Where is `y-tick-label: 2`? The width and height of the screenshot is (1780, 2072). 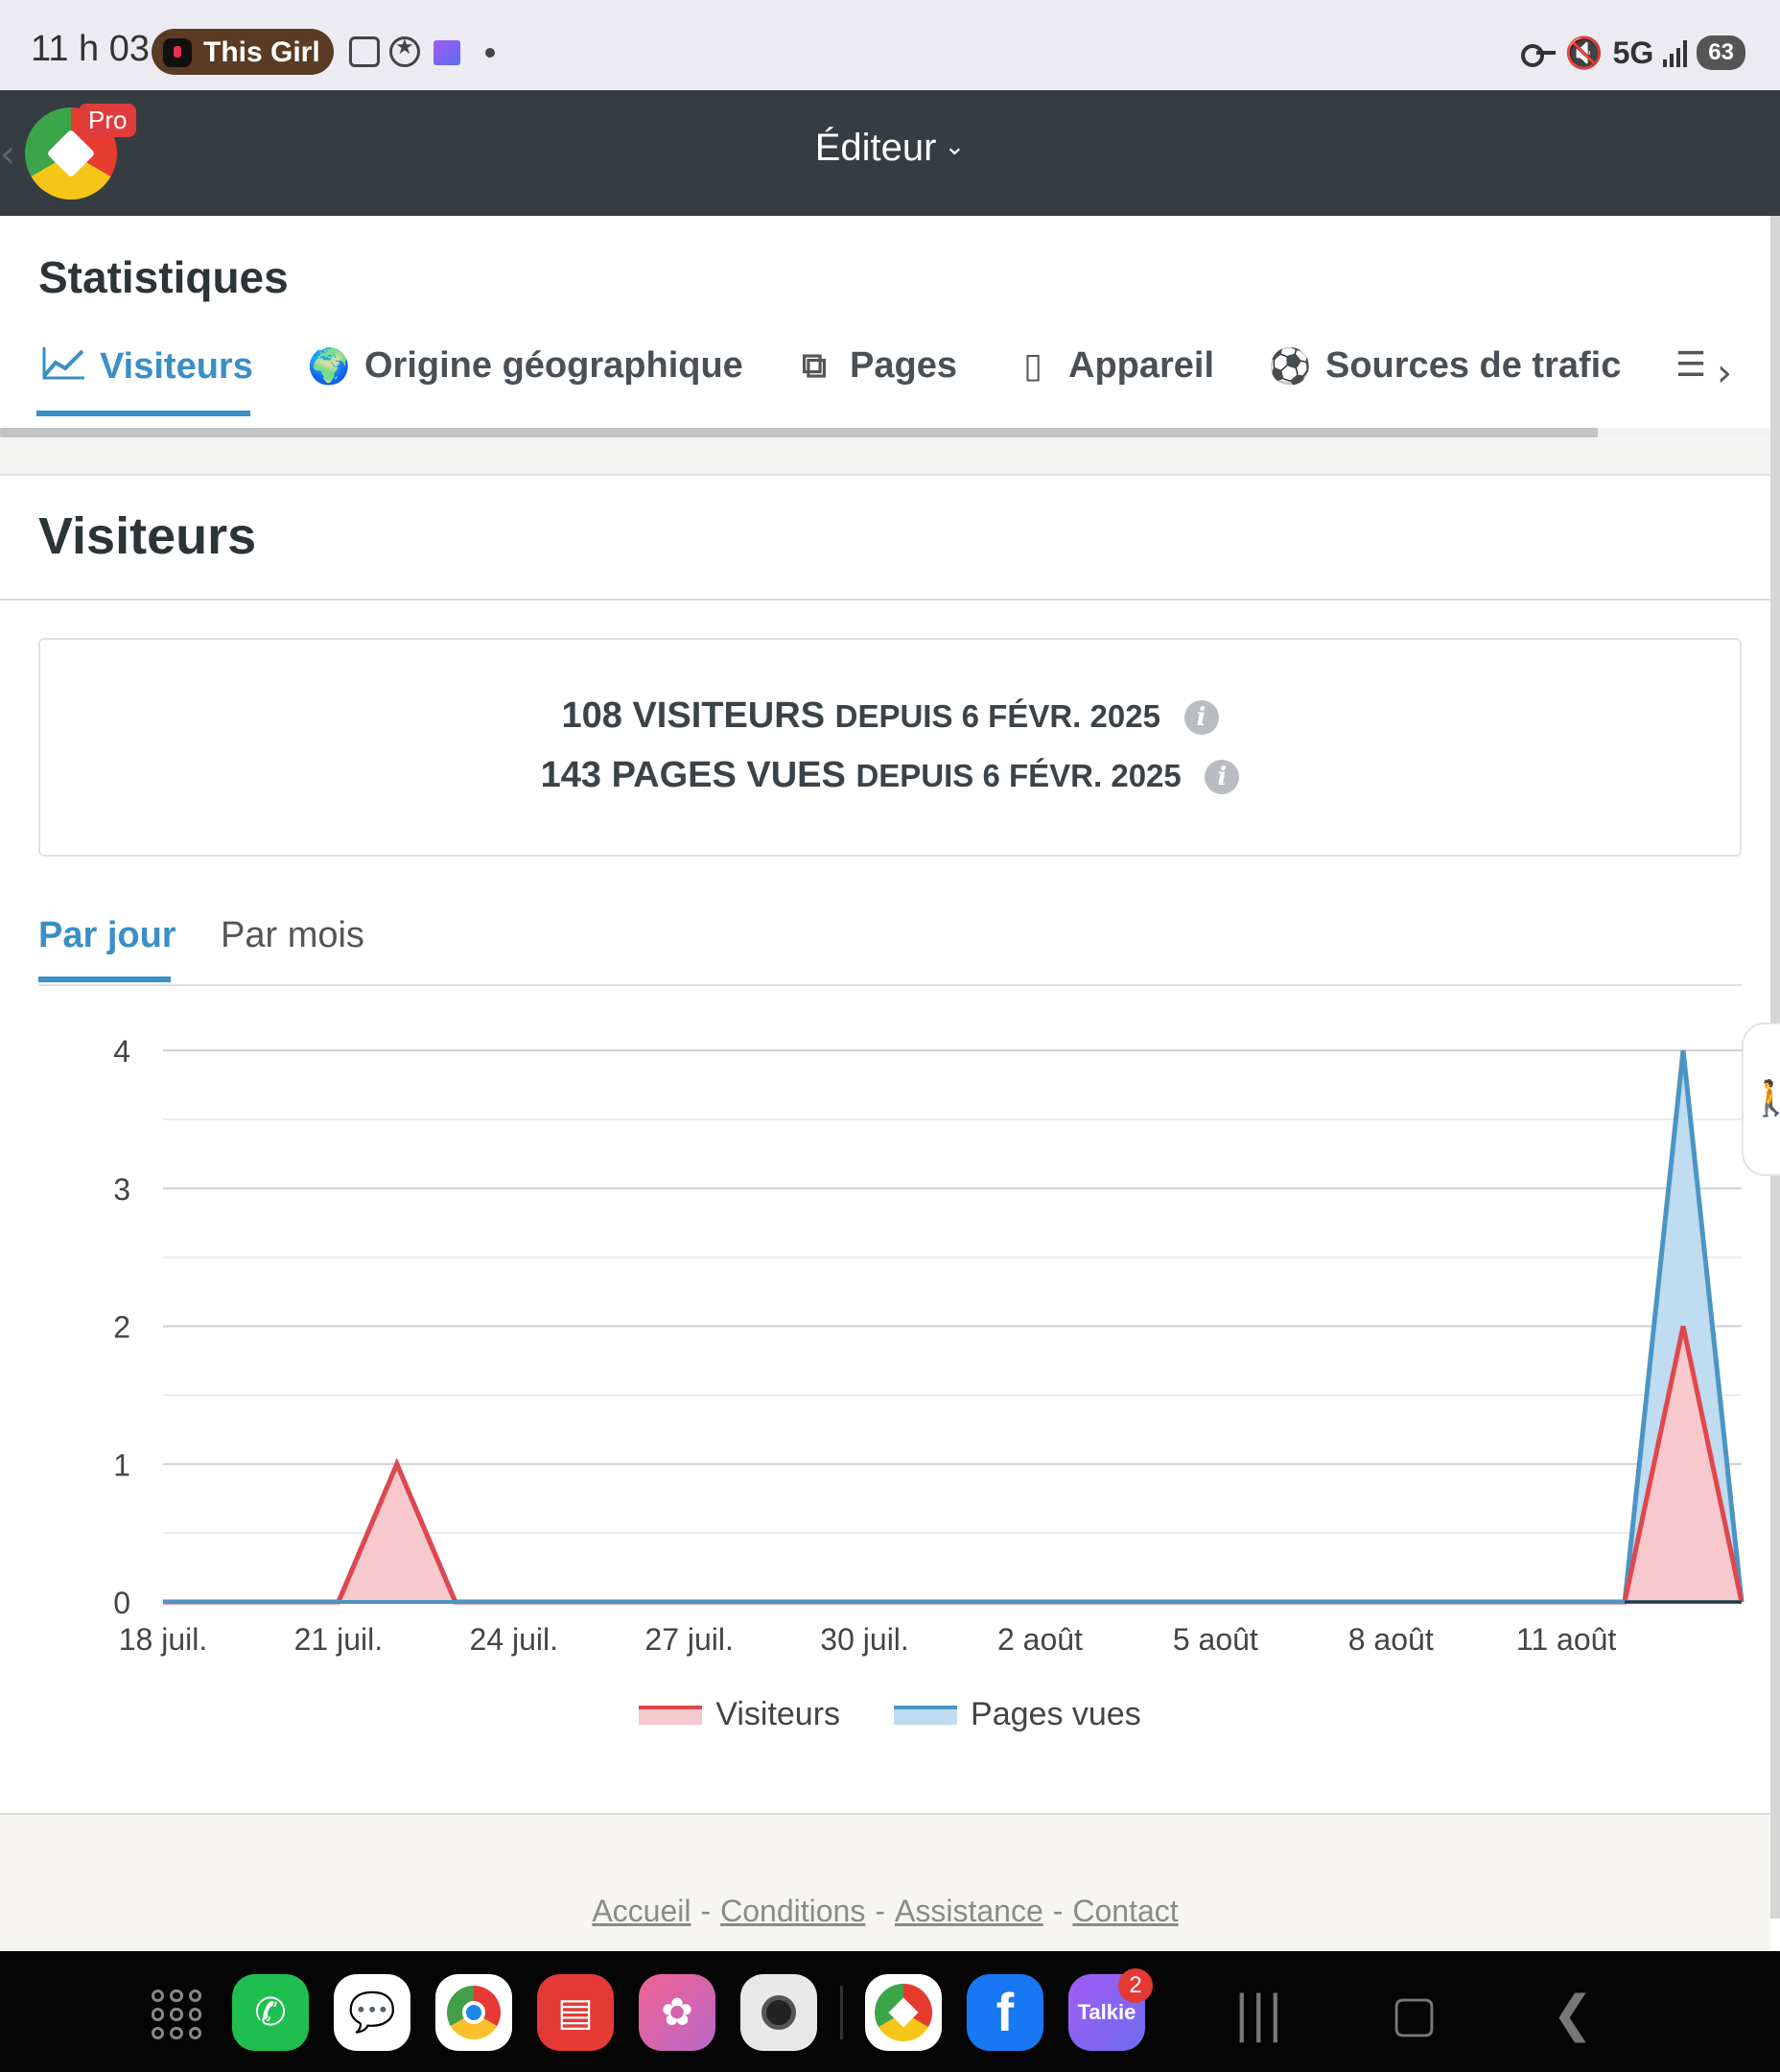 y-tick-label: 2 is located at coordinates (121, 1327).